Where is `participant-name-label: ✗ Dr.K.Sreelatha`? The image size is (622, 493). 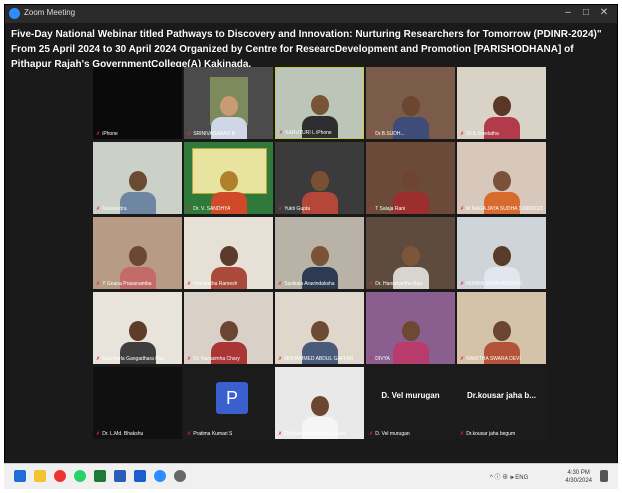 participant-name-label: ✗ Dr.K.Sreelatha is located at coordinates (479, 134).